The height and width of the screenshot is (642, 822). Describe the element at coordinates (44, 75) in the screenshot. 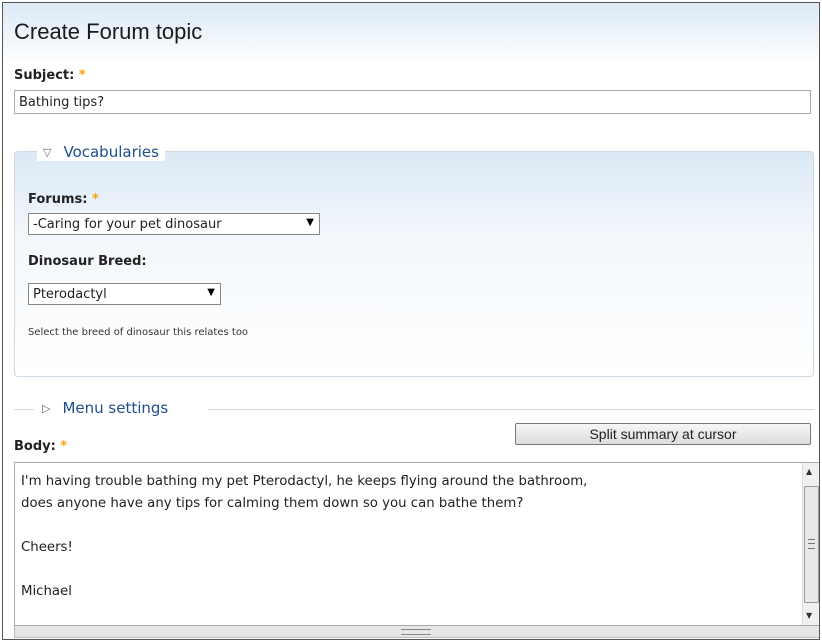

I see `subject-label: Subject:` at that location.